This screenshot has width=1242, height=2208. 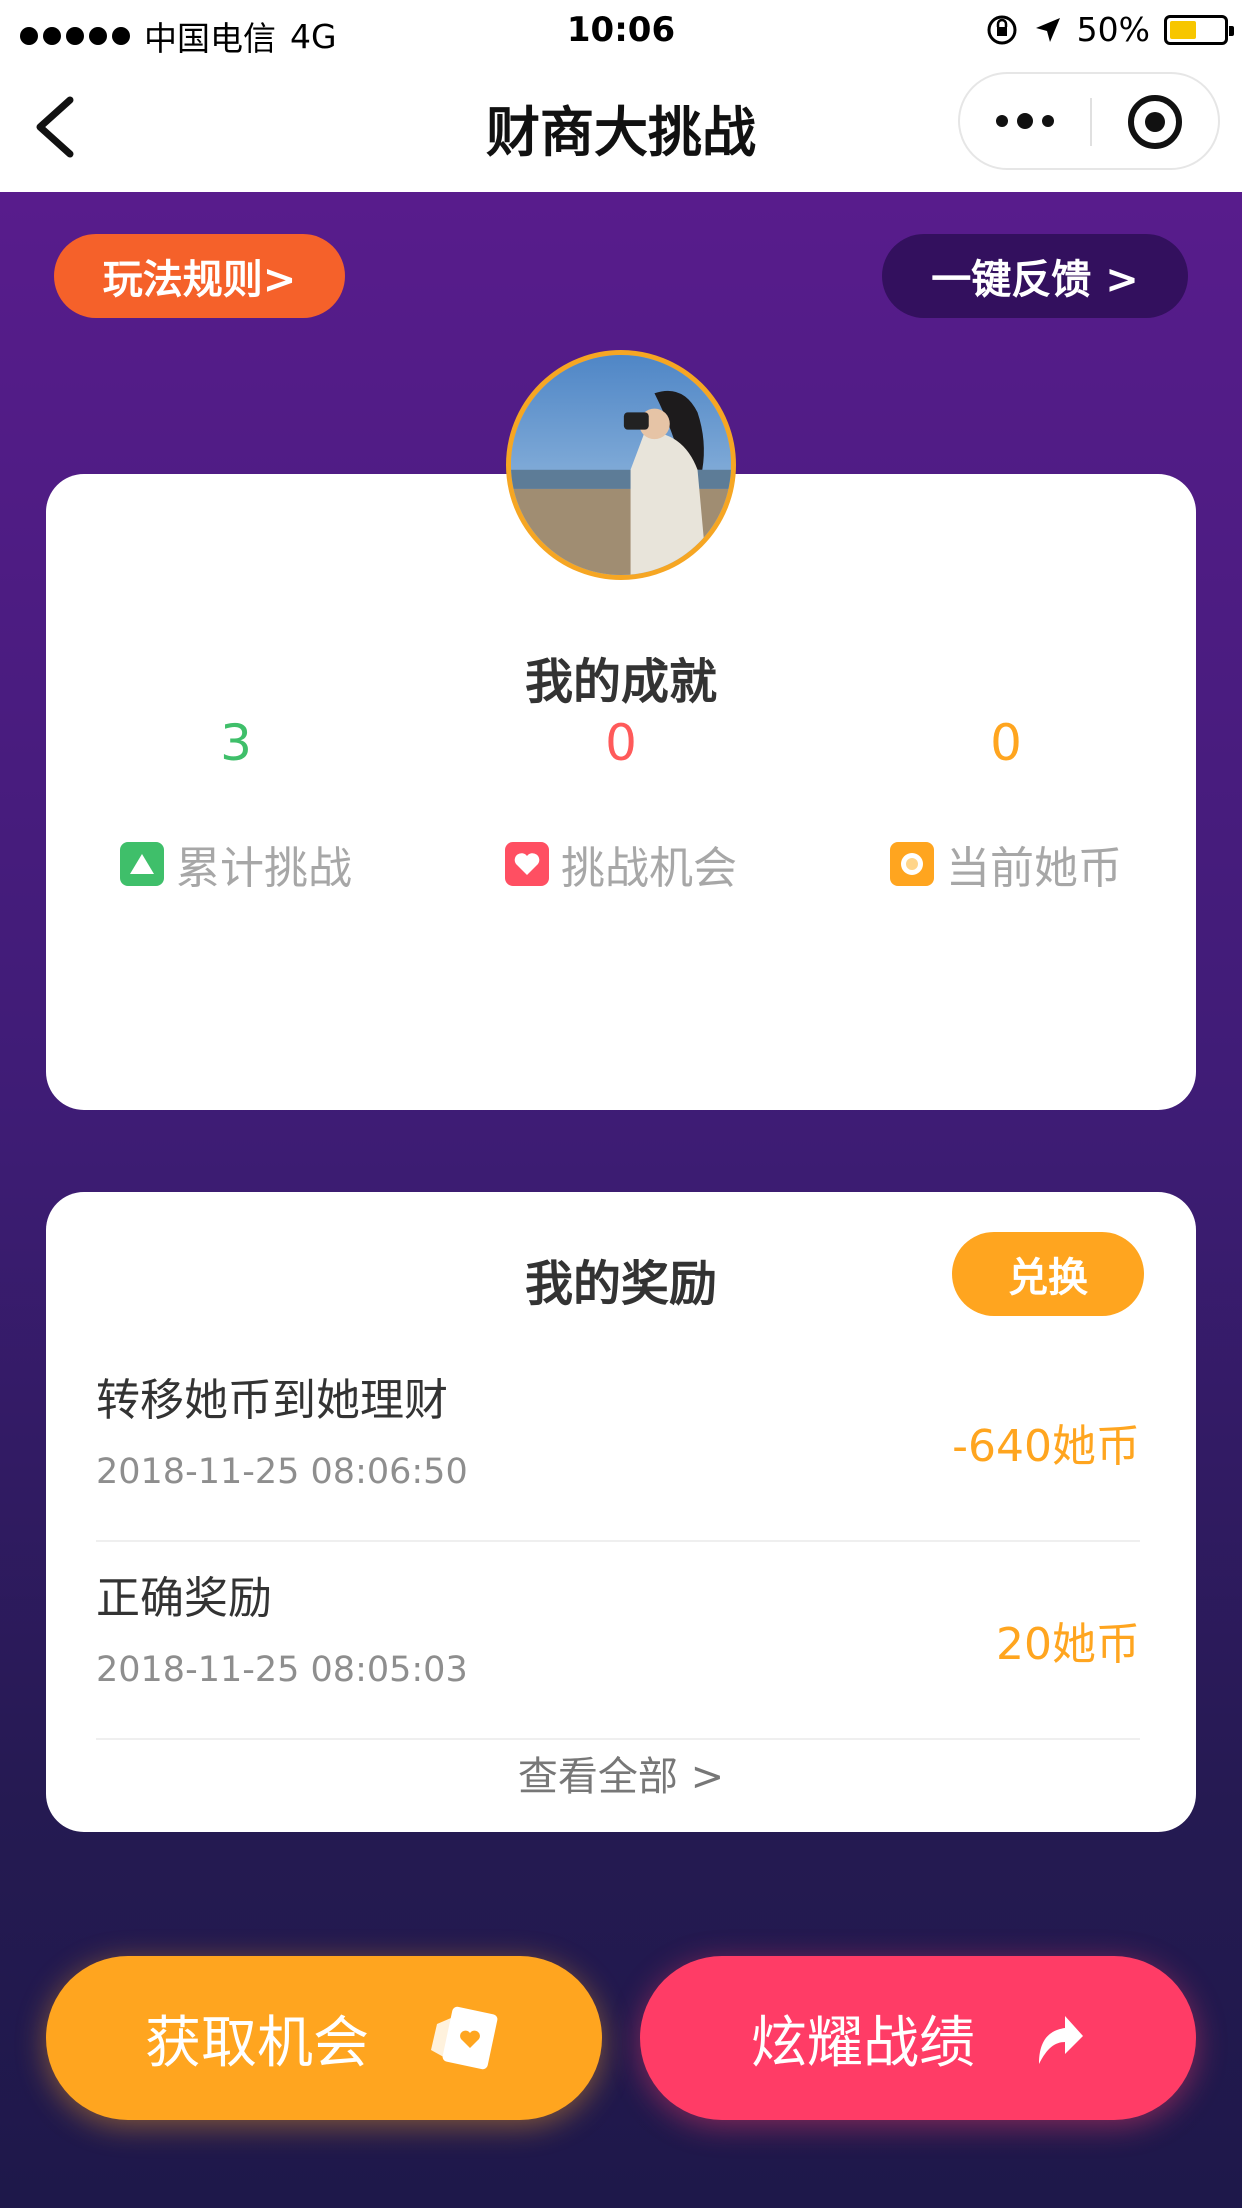 I want to click on stat-label-row: 累计挑战, so click(x=236, y=864).